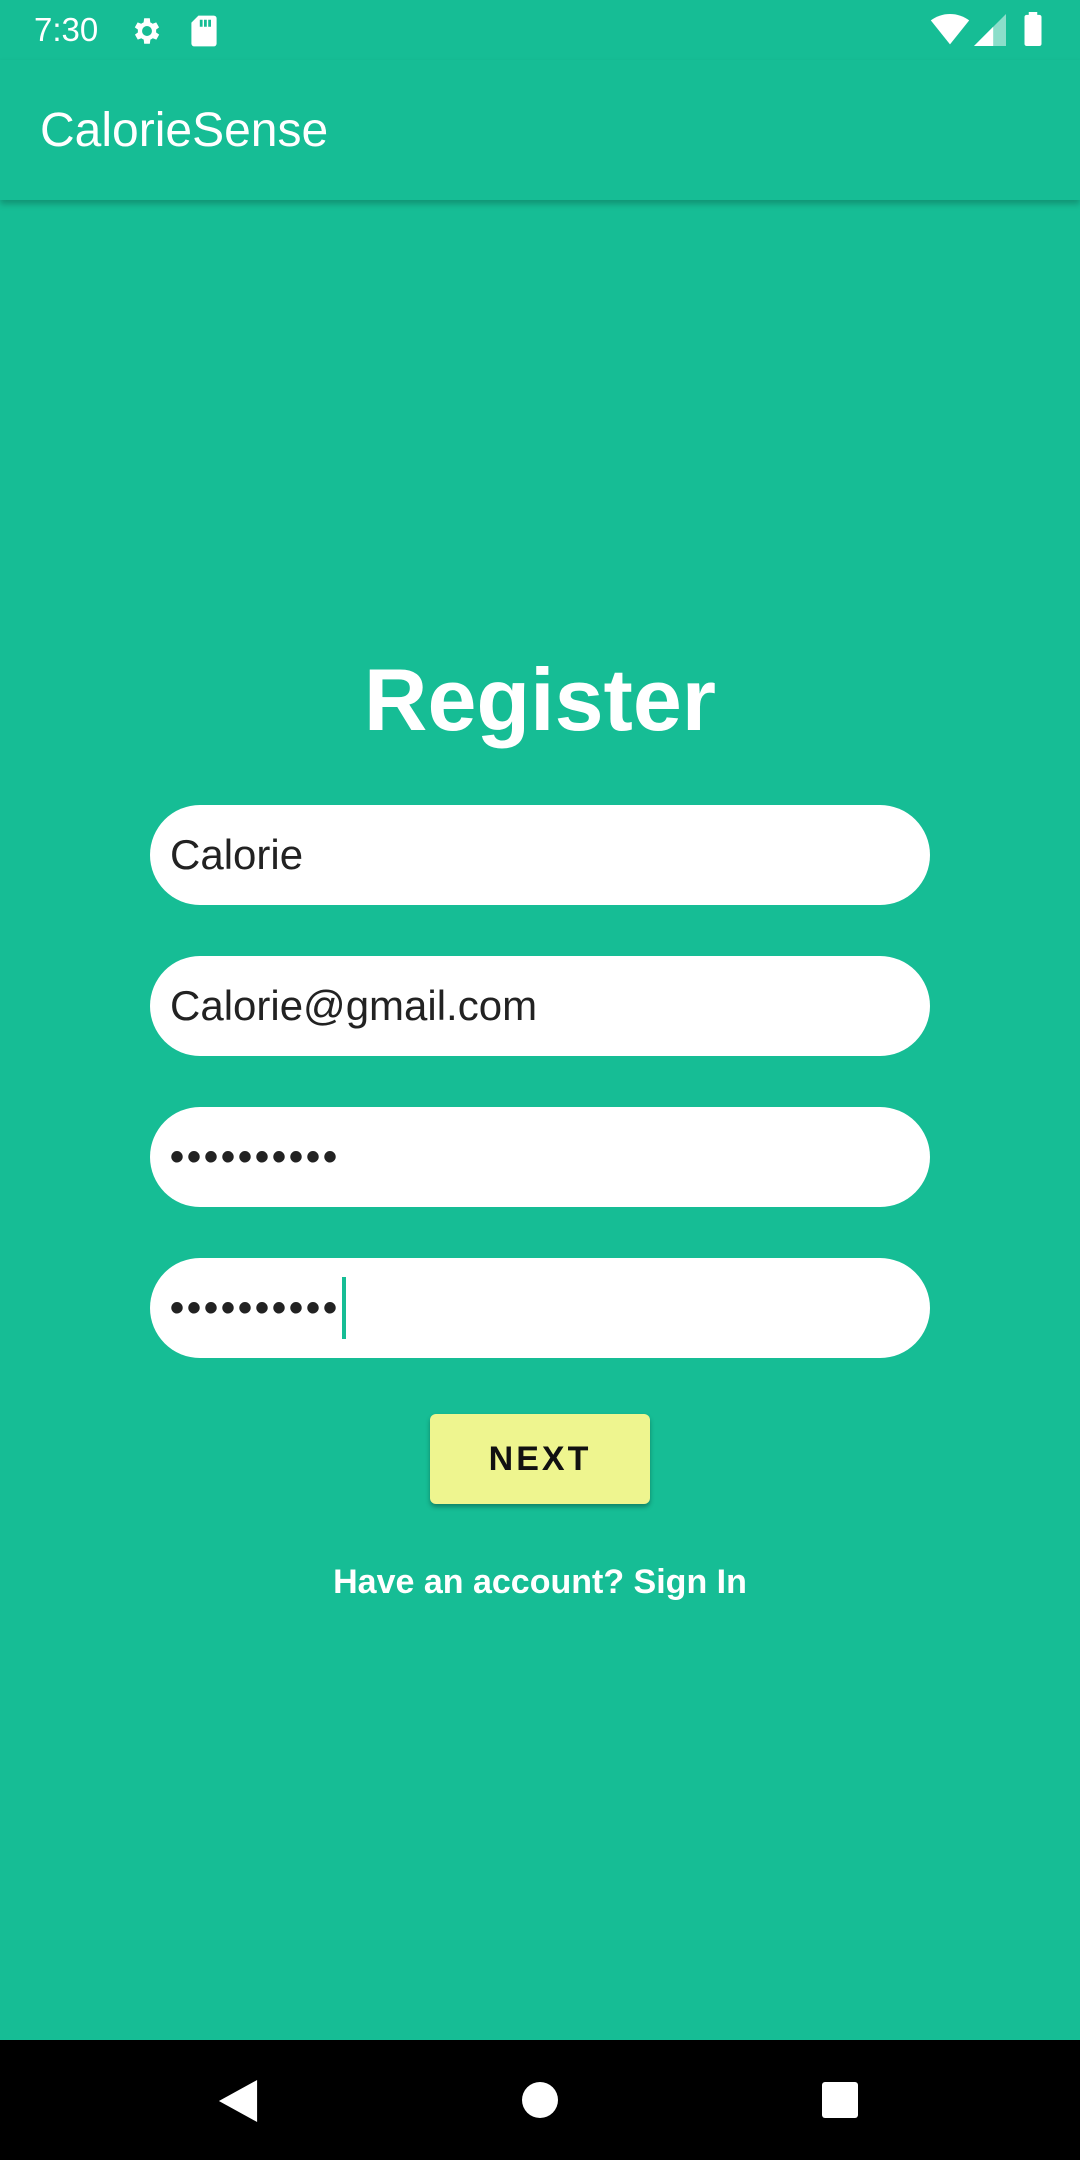 Image resolution: width=1080 pixels, height=2160 pixels. What do you see at coordinates (354, 1005) in the screenshot?
I see `email-field-value: Calorie@gmail.com` at bounding box center [354, 1005].